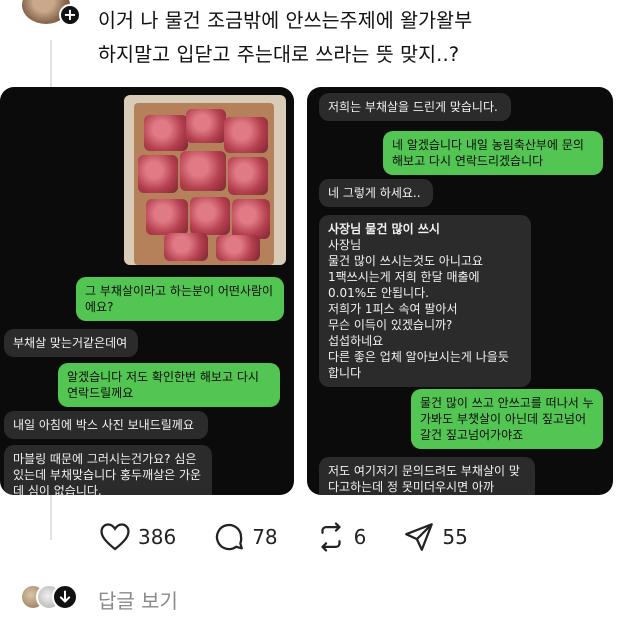 The image size is (640, 623). Describe the element at coordinates (360, 537) in the screenshot. I see `repost-count: 6` at that location.